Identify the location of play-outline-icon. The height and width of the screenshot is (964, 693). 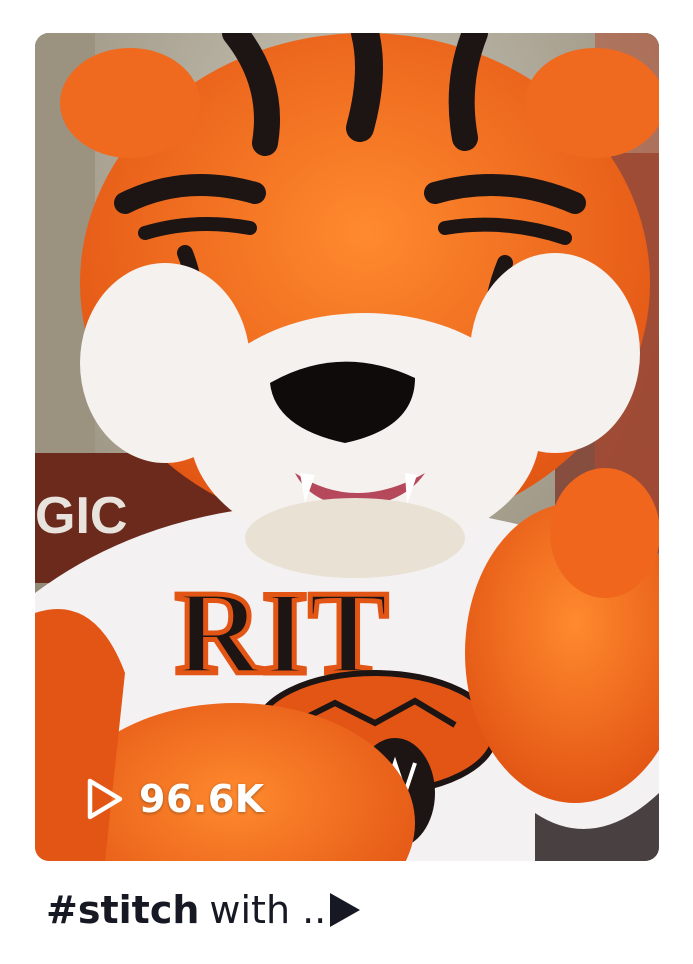
(105, 799).